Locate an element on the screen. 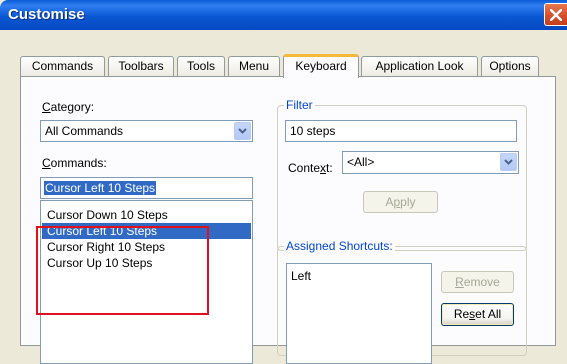 The image size is (567, 364). shortcut-item: Left is located at coordinates (359, 276).